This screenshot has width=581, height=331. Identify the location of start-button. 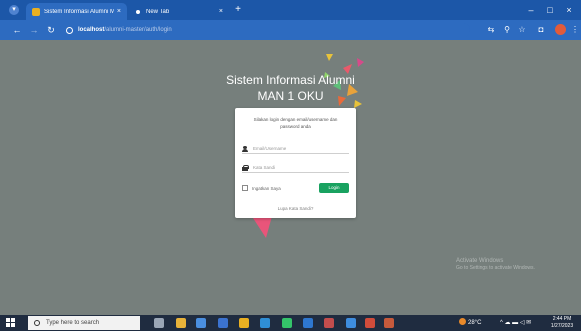
(11, 323).